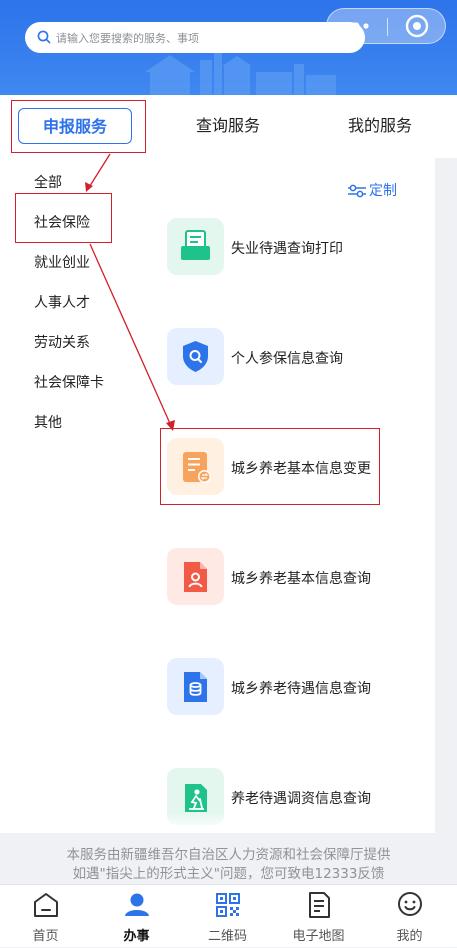  Describe the element at coordinates (228, 855) in the screenshot. I see `provider-note: 本服务由新疆维吾尔自治区人力资源和社会保障厅提供` at that location.